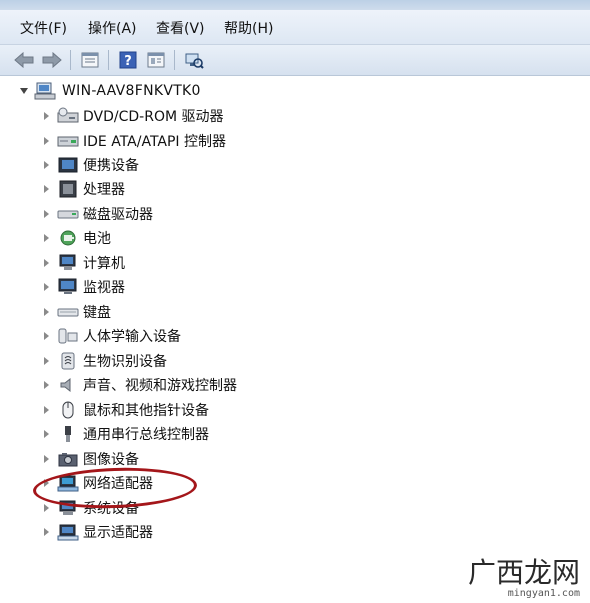 The width and height of the screenshot is (590, 603). I want to click on display-adapter-icon, so click(68, 532).